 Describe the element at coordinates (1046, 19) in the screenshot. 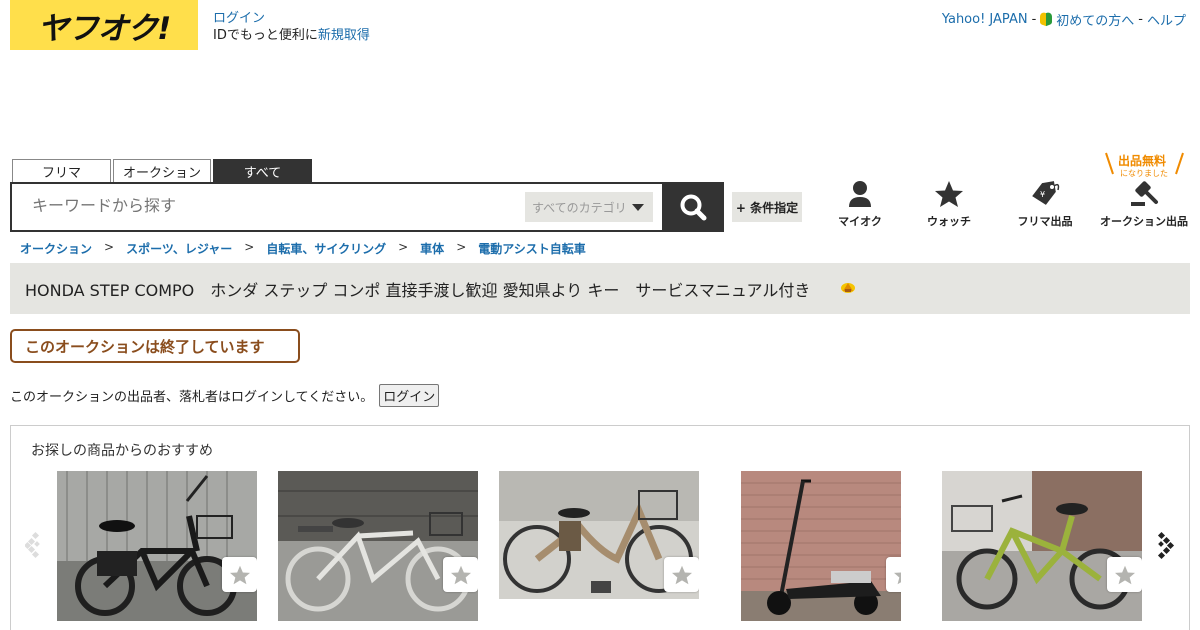

I see `beginner-mark-icon` at that location.